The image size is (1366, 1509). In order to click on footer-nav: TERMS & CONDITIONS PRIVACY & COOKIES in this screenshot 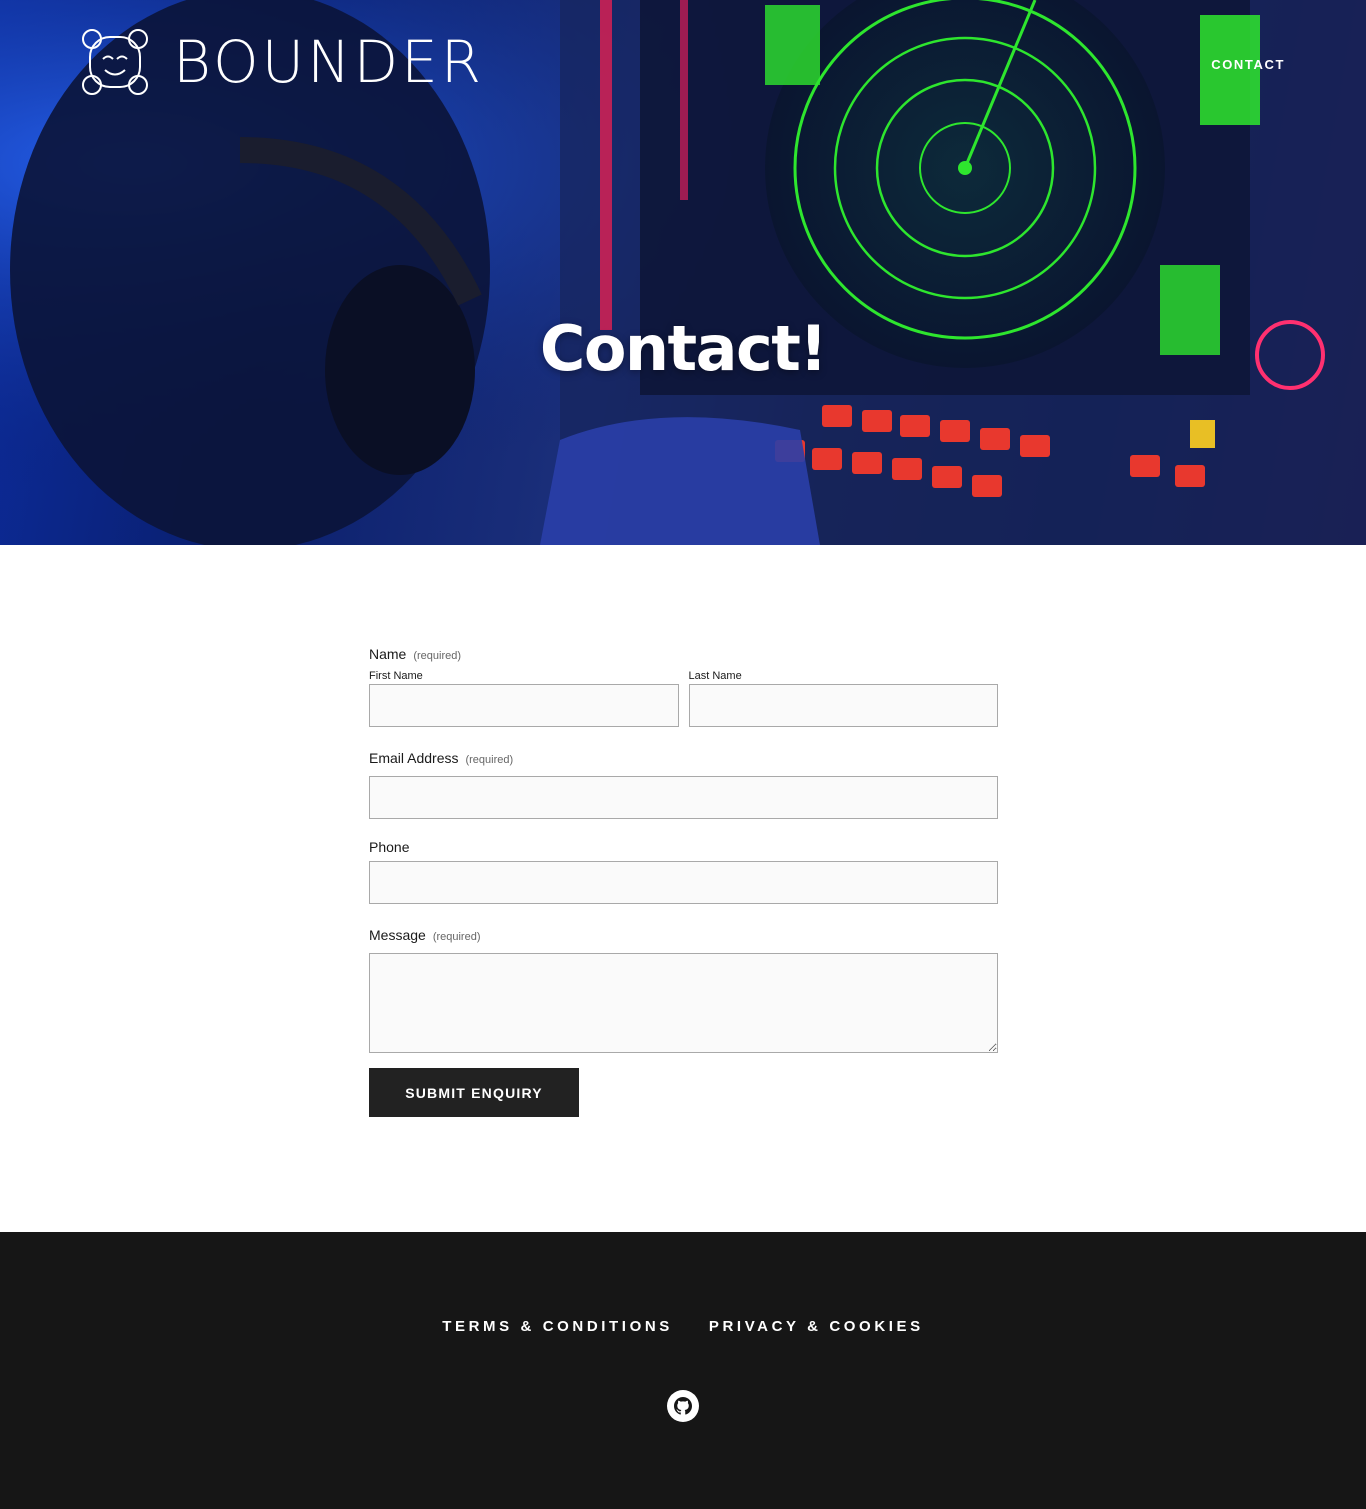, I will do `click(683, 1326)`.